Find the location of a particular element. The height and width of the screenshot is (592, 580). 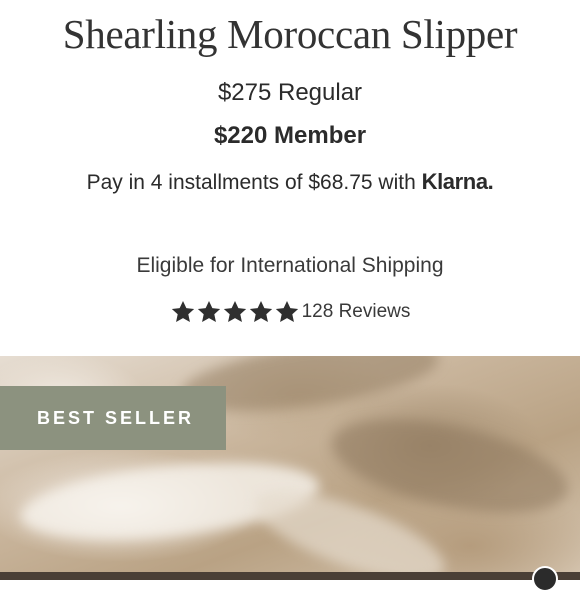

star-rating is located at coordinates (235, 312).